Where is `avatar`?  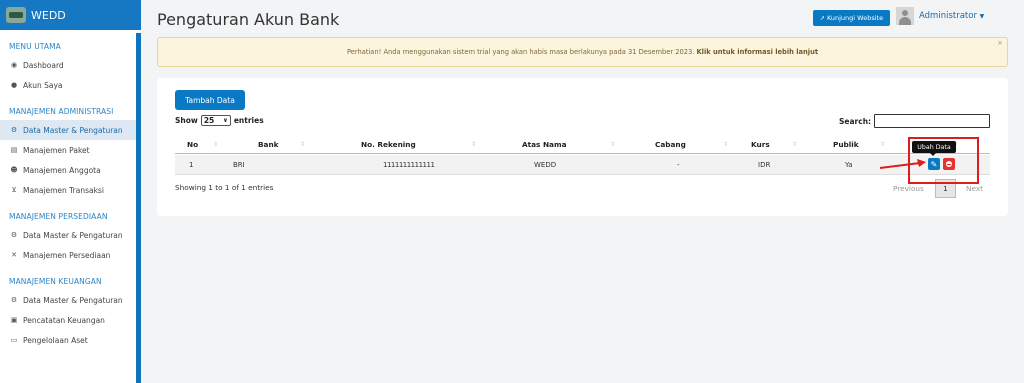 avatar is located at coordinates (905, 16).